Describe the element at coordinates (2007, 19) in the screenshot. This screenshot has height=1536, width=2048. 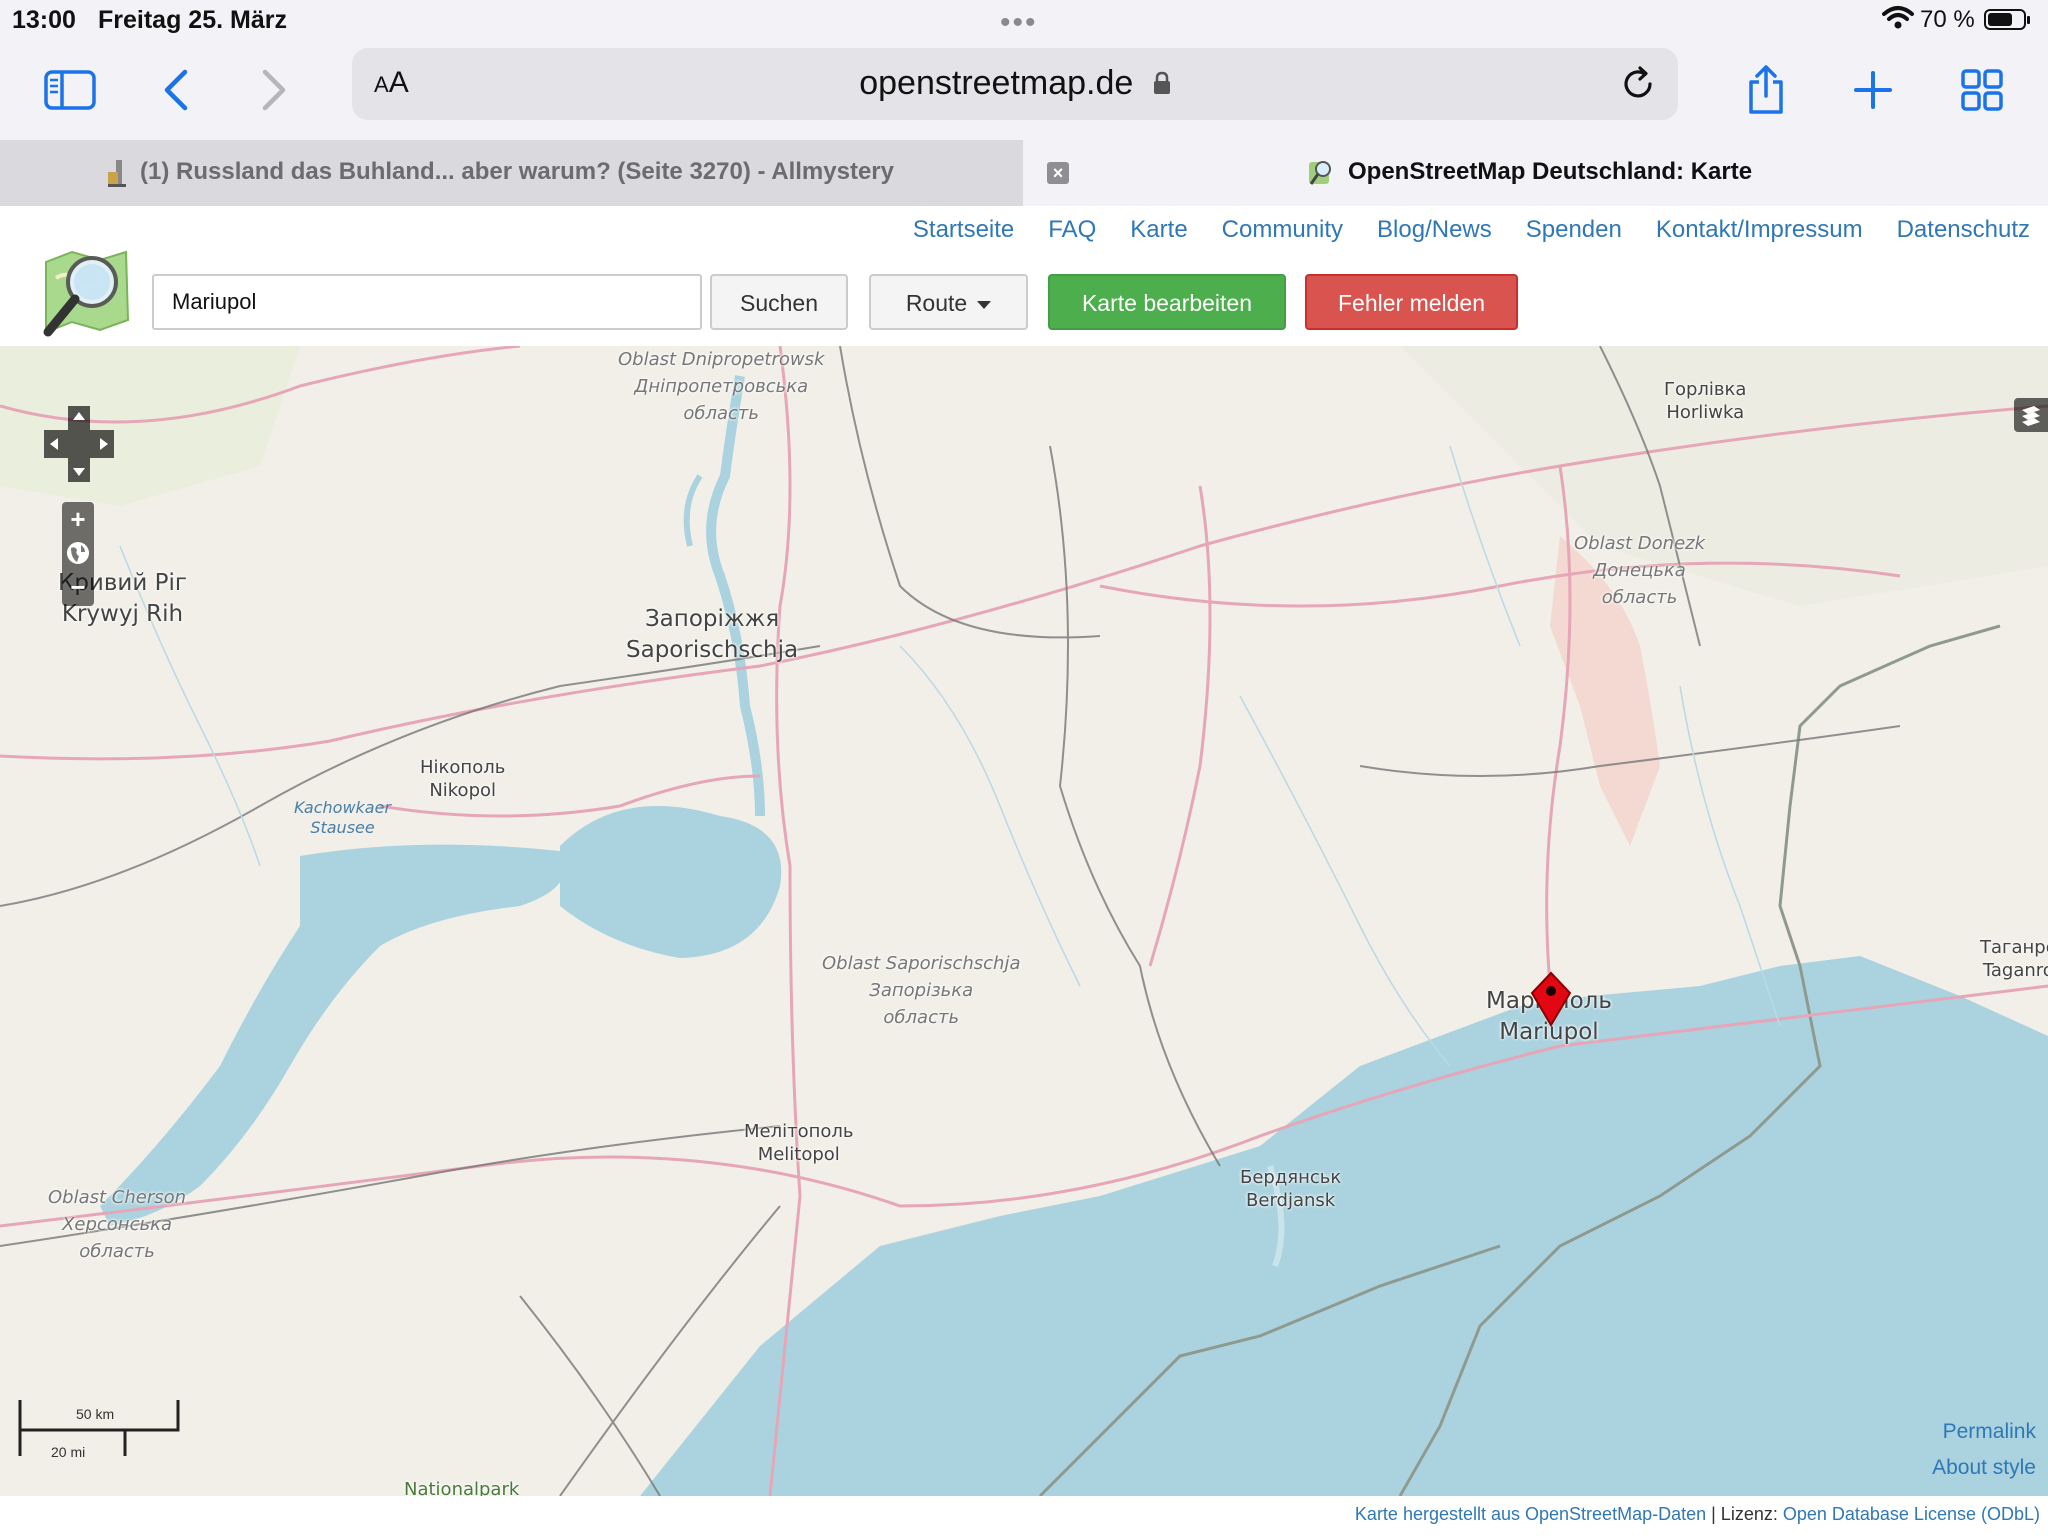
I see `battery-icon` at that location.